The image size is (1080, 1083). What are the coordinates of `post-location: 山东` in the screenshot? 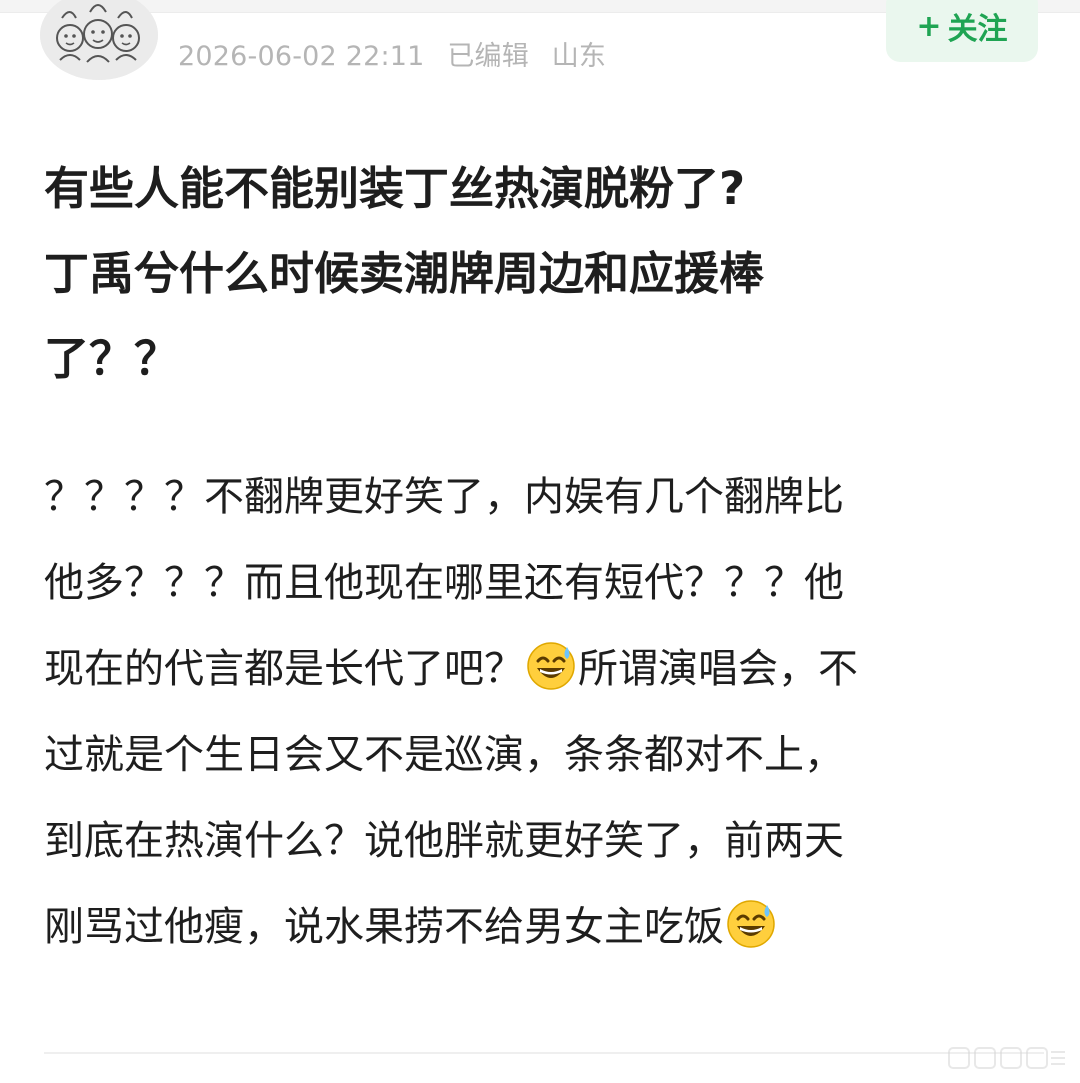 It's located at (579, 56).